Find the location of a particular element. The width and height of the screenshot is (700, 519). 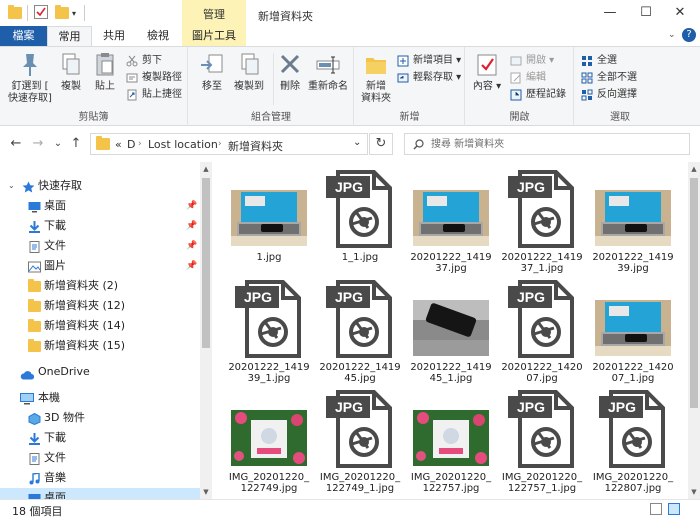

tab-picture-tools: 圖片工具 is located at coordinates (214, 36).